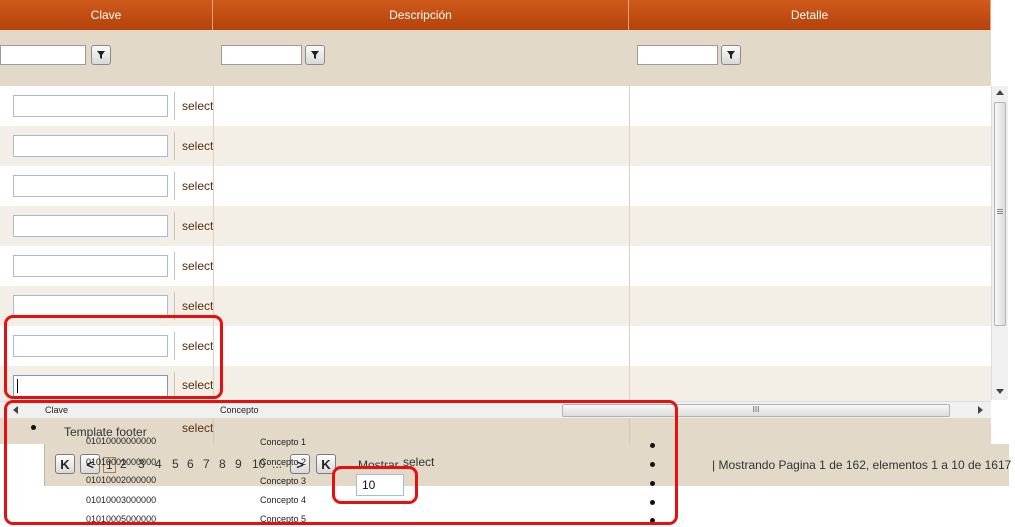 The height and width of the screenshot is (527, 1015). I want to click on column-header-label: Descripción, so click(420, 15).